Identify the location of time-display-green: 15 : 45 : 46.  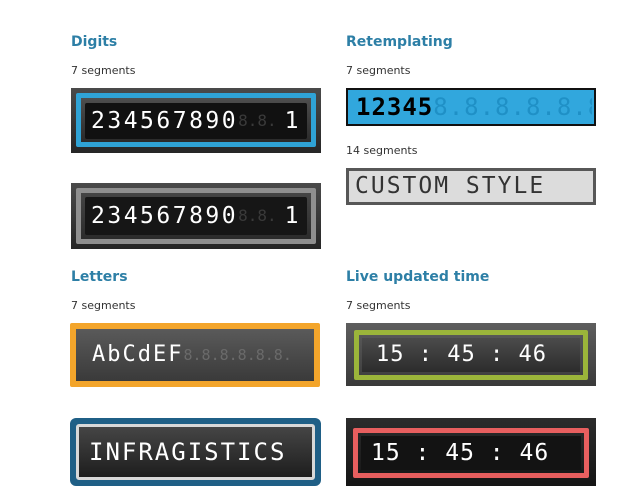
(471, 354).